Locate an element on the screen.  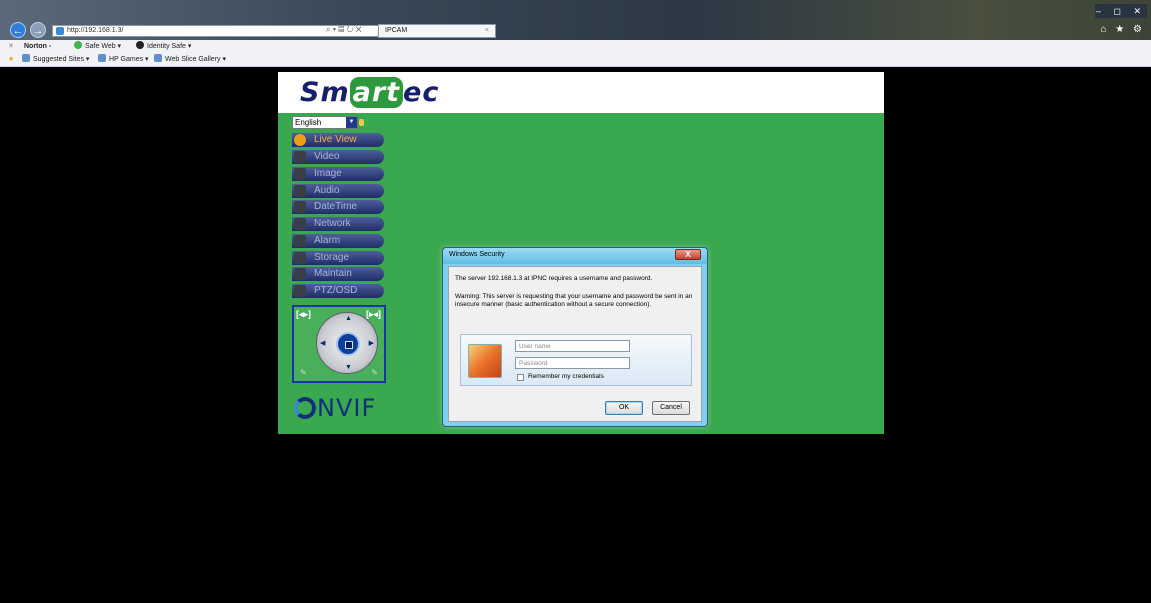
tab-close-icon: × is located at coordinates (487, 31).